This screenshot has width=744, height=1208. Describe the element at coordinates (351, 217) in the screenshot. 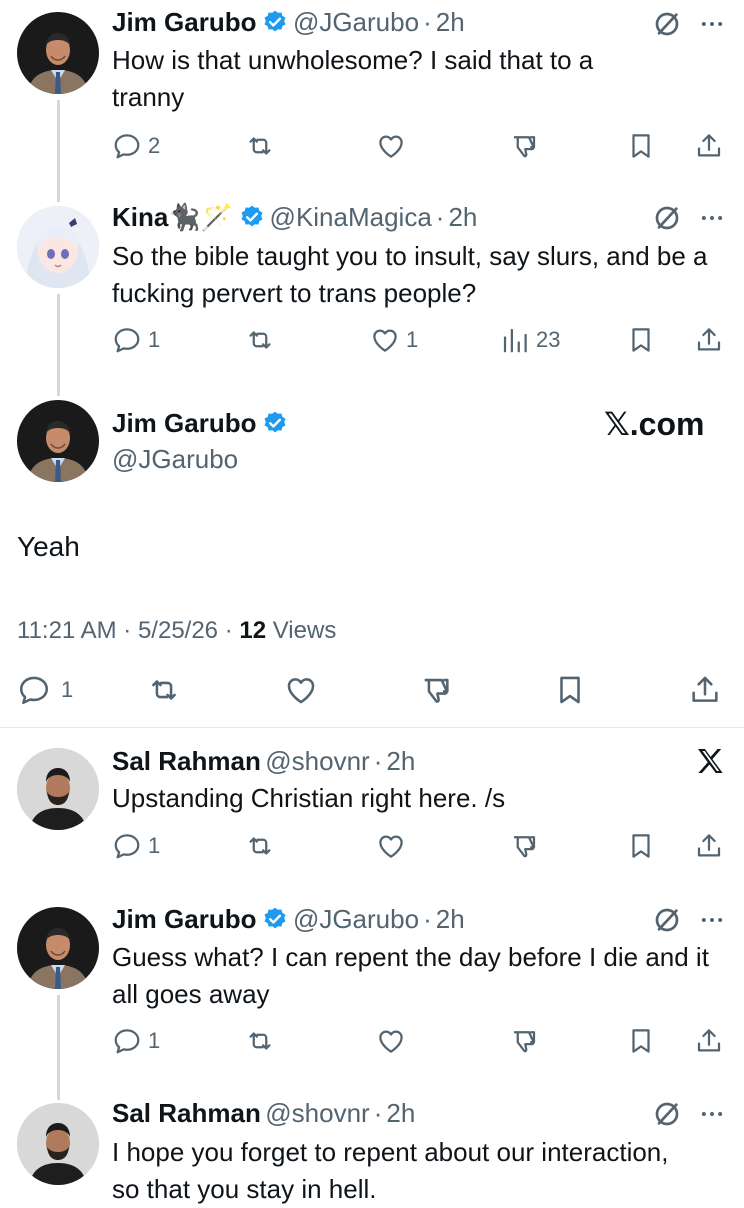

I see `handle: @KinaMagica` at that location.